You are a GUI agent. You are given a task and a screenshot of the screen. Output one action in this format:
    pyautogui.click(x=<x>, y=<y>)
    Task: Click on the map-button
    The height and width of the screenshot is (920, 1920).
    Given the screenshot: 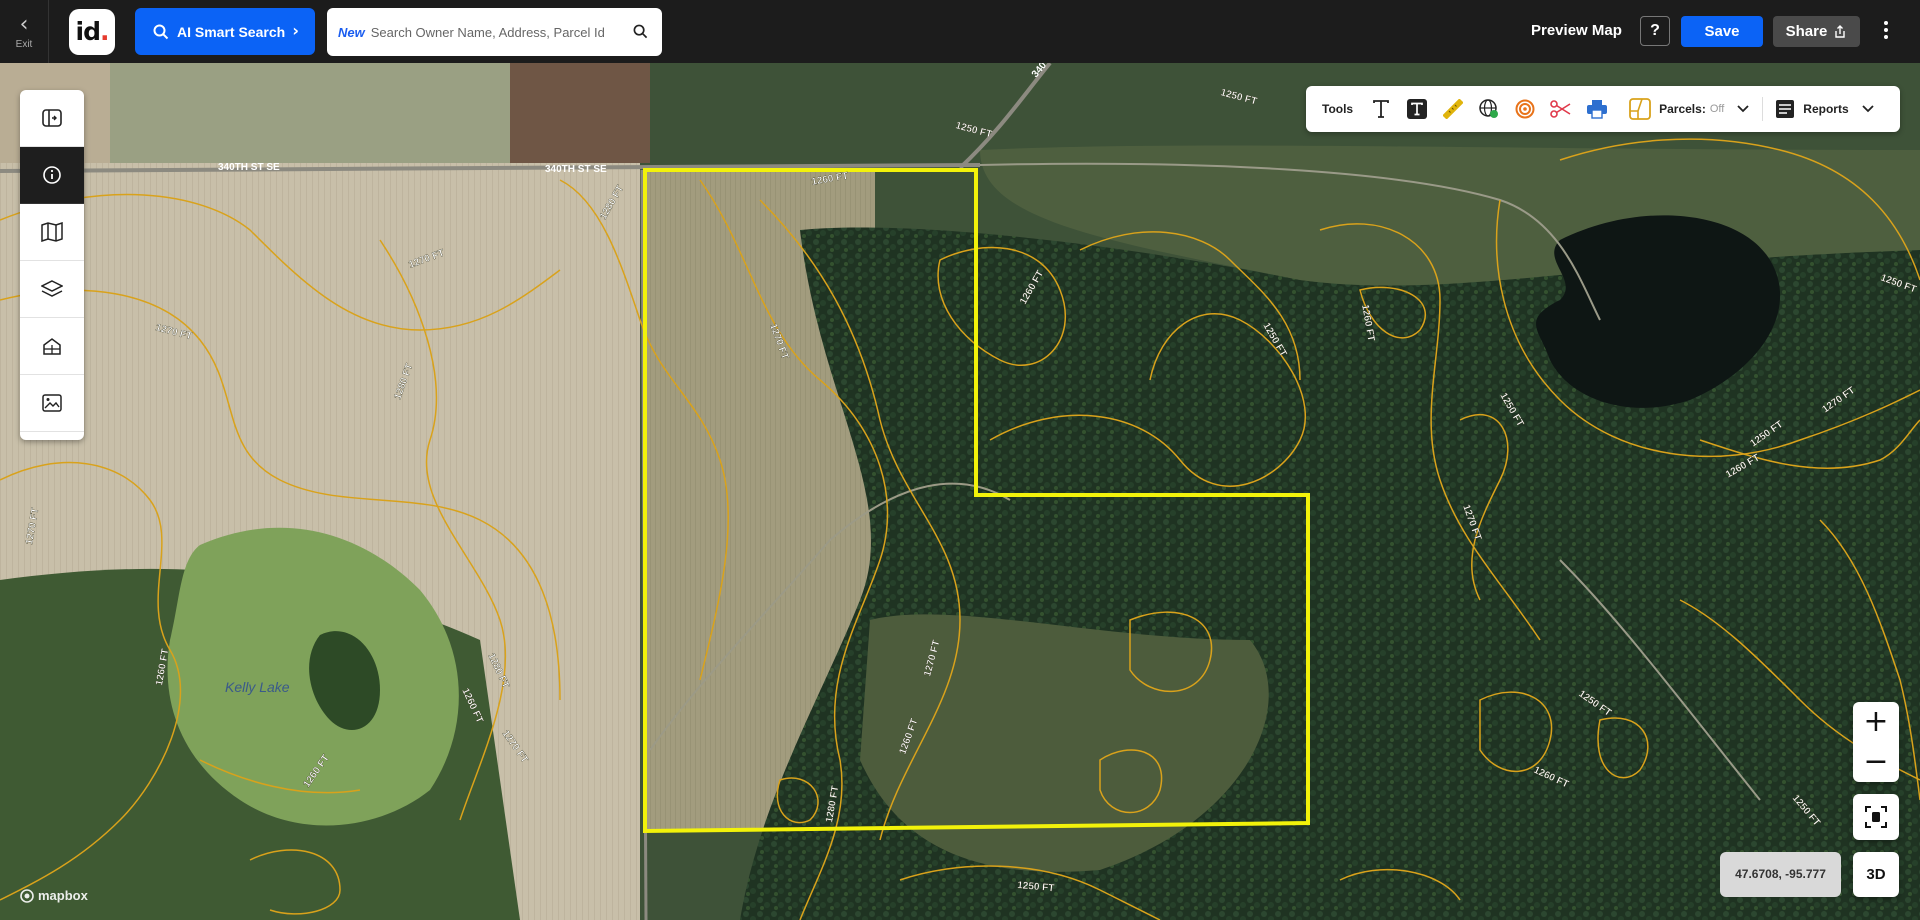 What is the action you would take?
    pyautogui.click(x=52, y=232)
    